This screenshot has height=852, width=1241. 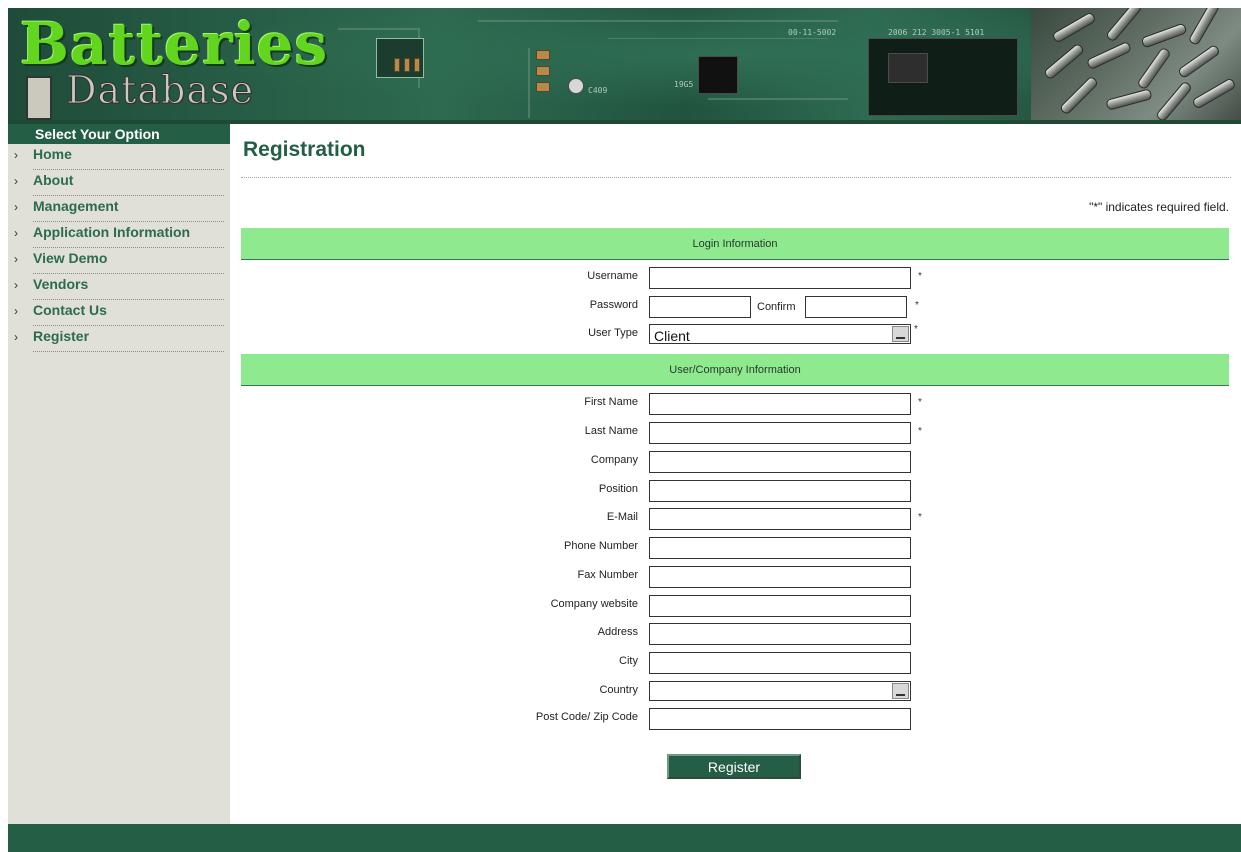 What do you see at coordinates (119, 287) in the screenshot?
I see `sidebar-item-vendors: › Vendors` at bounding box center [119, 287].